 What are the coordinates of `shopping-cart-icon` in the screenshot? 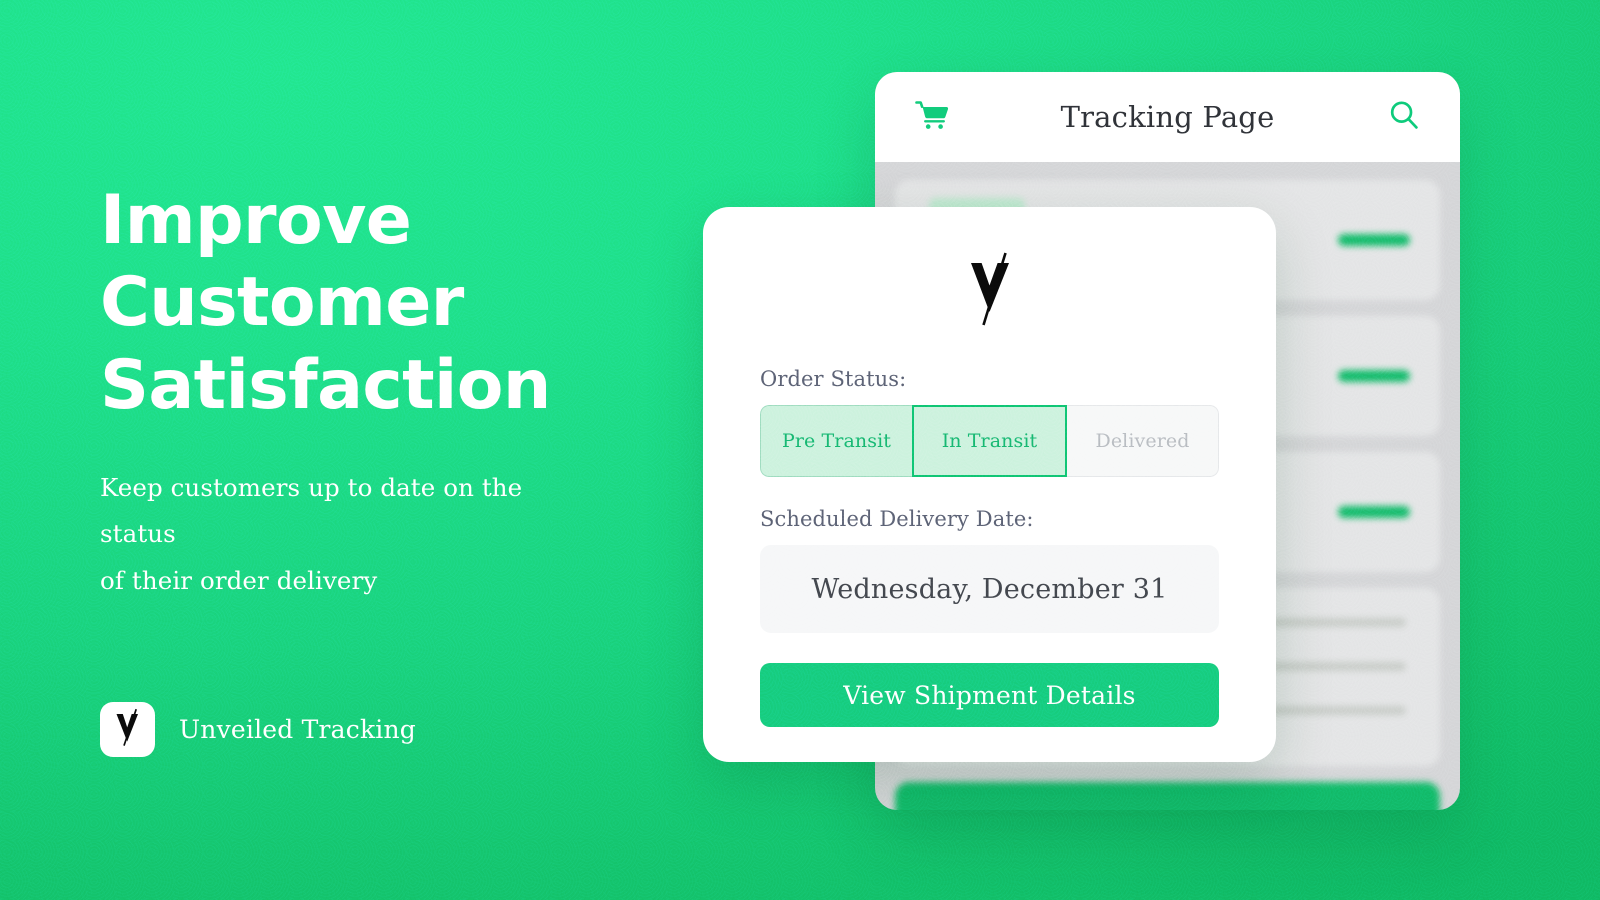 It's located at (932, 117).